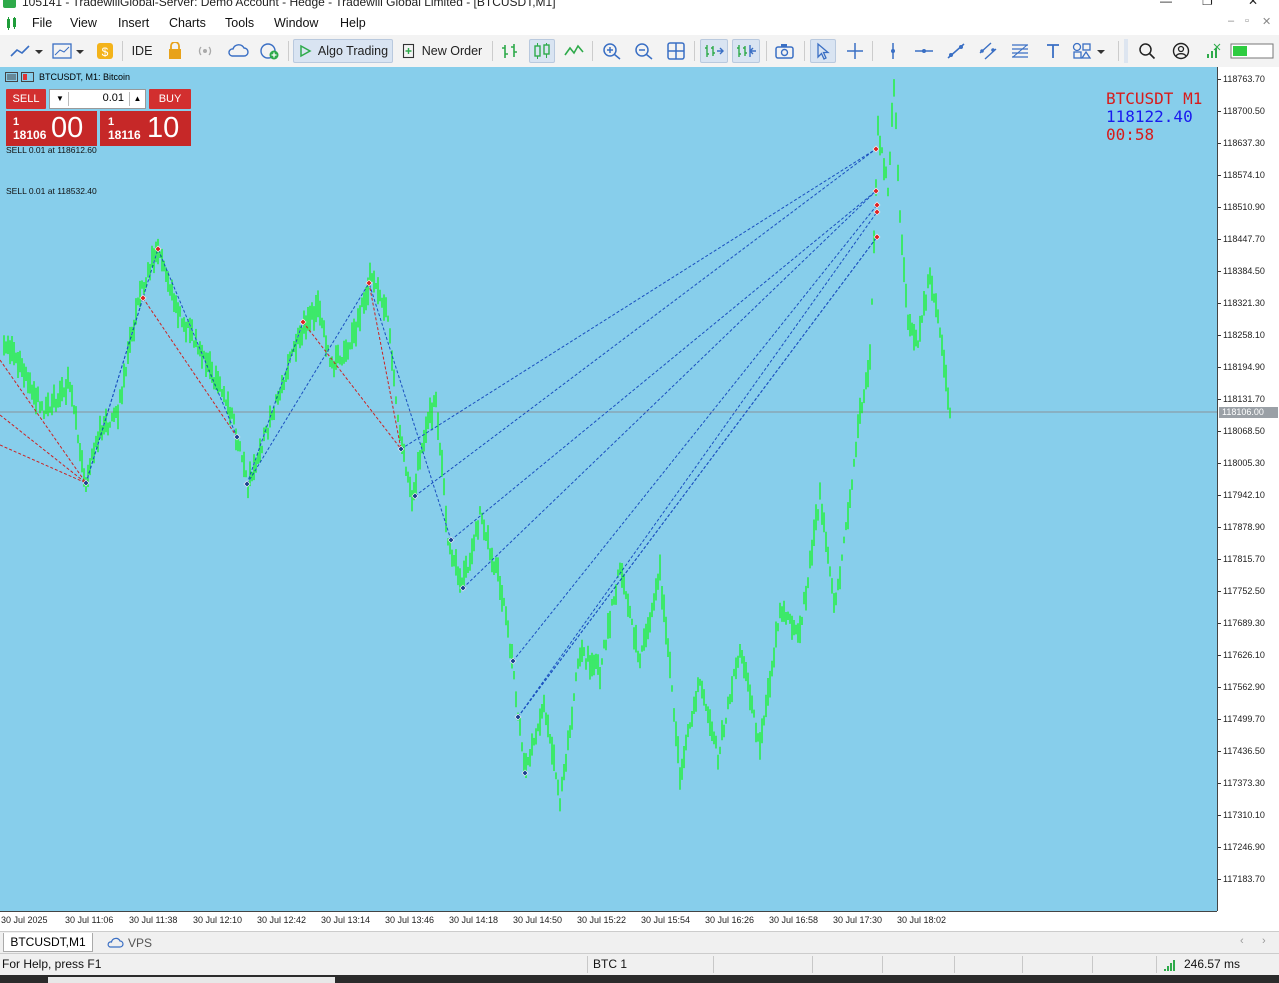 The height and width of the screenshot is (983, 1279). Describe the element at coordinates (137, 99) in the screenshot. I see `volume-up-icon: ▲` at that location.